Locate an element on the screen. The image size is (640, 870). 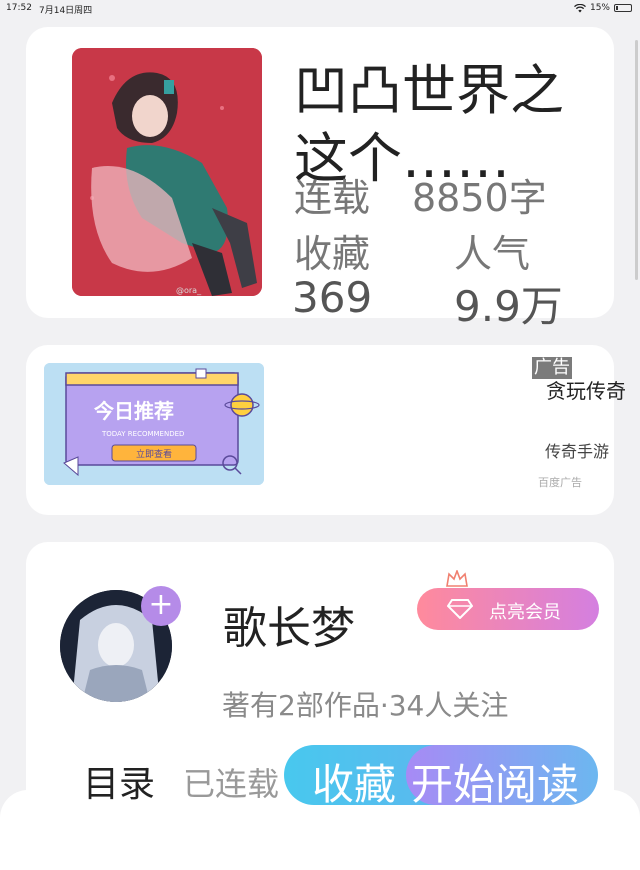
ad-banner-title: 今日推荐 is located at coordinates (134, 411).